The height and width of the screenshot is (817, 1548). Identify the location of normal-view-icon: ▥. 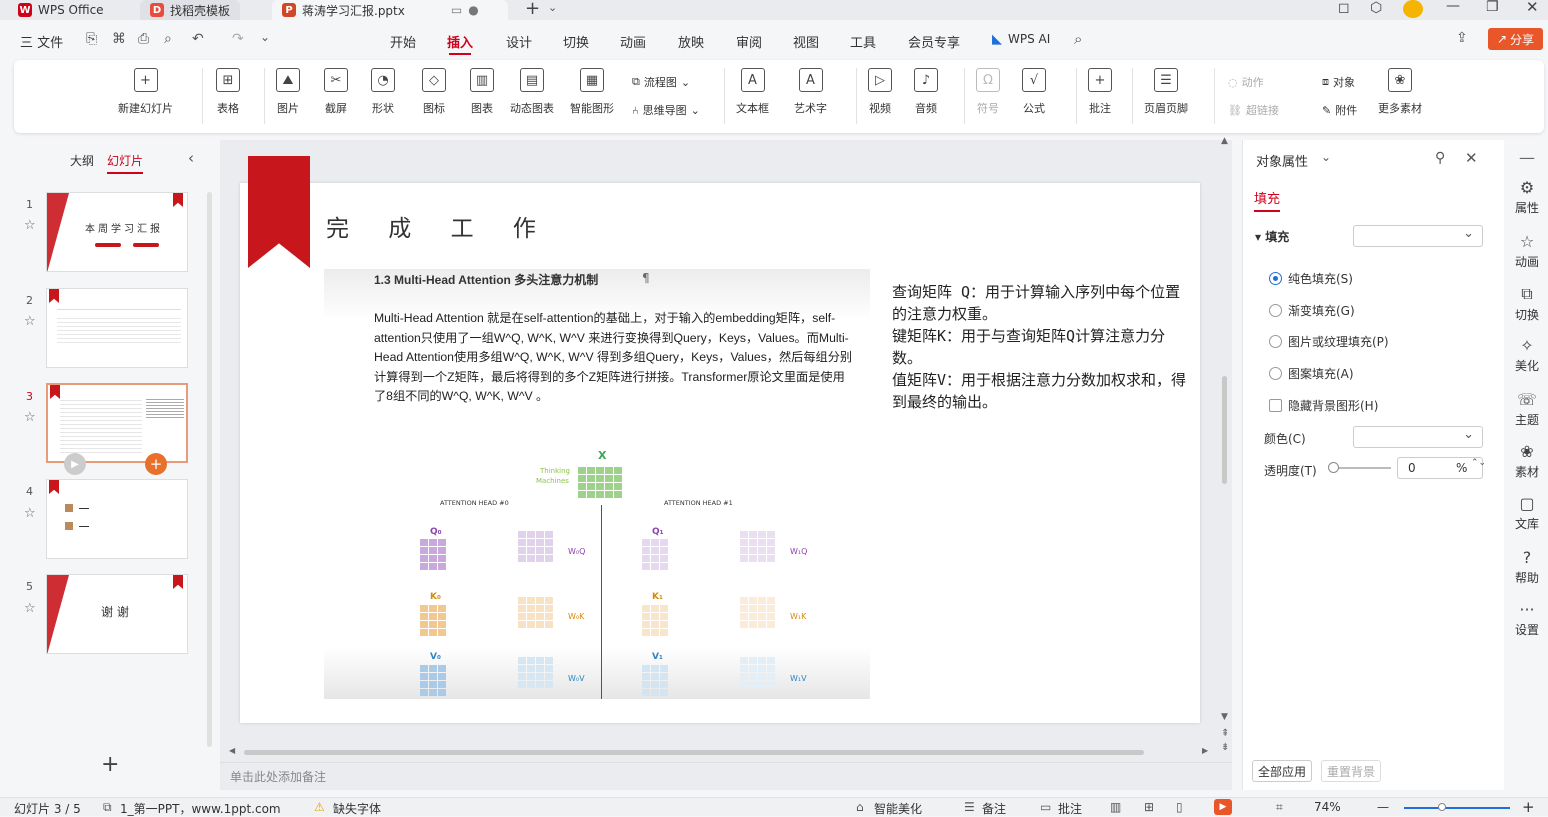
(1115, 807).